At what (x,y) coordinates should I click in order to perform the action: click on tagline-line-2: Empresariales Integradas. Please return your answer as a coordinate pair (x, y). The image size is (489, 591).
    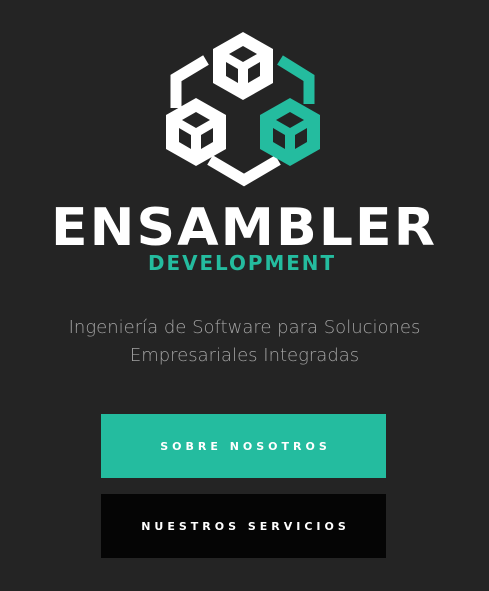
    Looking at the image, I should click on (244, 355).